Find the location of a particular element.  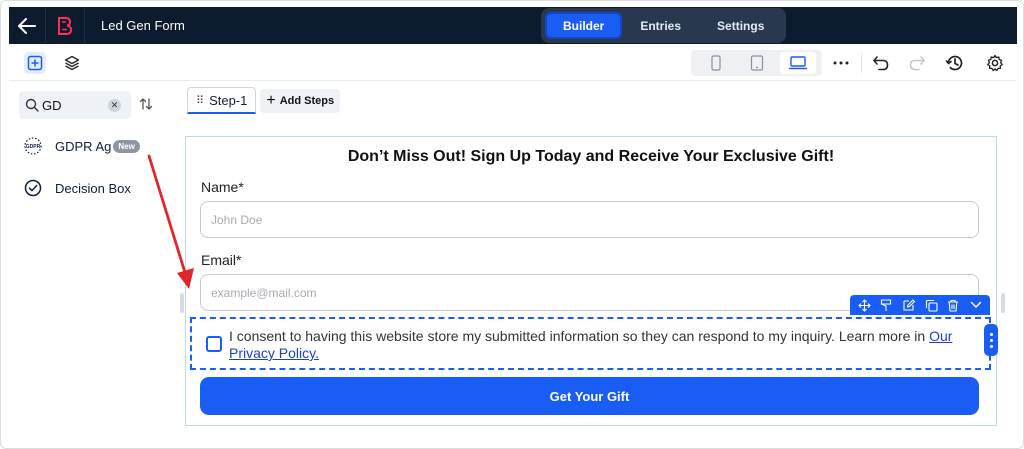

device-preview-group is located at coordinates (756, 63).